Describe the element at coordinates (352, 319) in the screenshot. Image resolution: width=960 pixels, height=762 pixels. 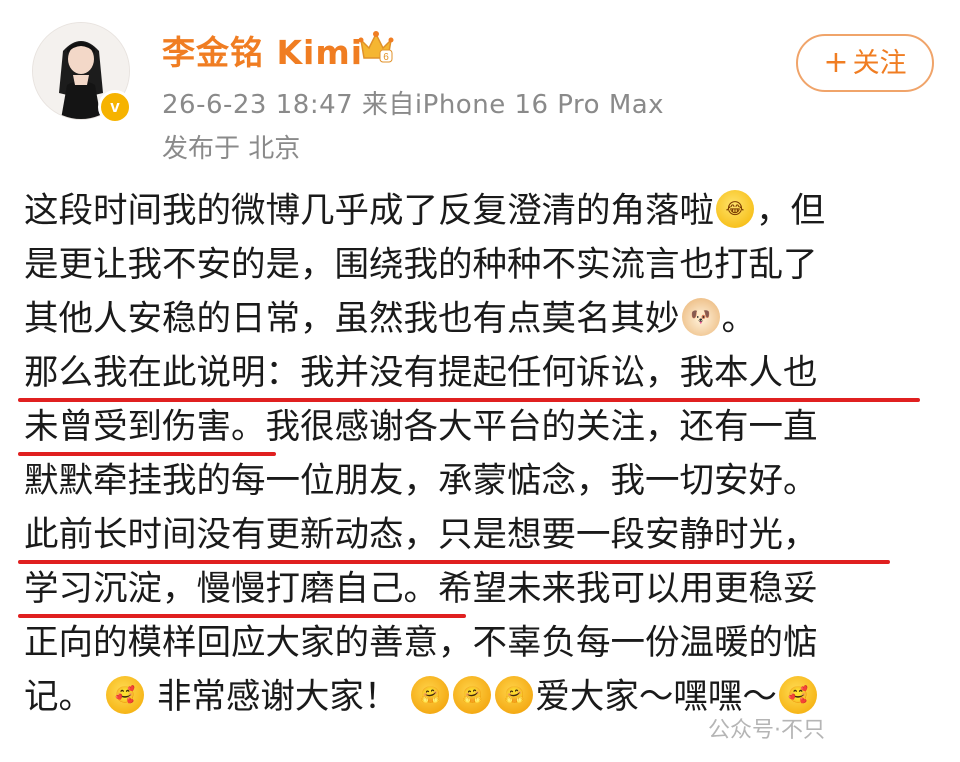
I see `post-text: 其他人安稳的日常，虽然我也有点莫名其妙` at that location.